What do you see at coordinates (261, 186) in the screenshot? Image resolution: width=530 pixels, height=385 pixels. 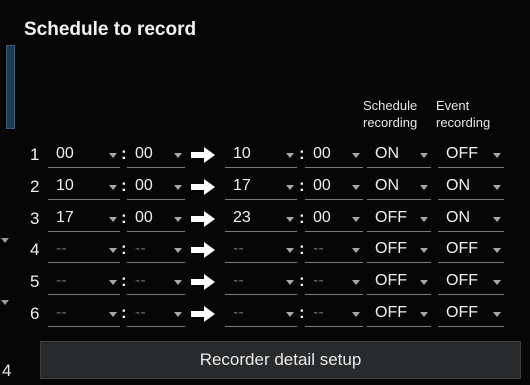 I see `end-hour-dropdown: 17` at bounding box center [261, 186].